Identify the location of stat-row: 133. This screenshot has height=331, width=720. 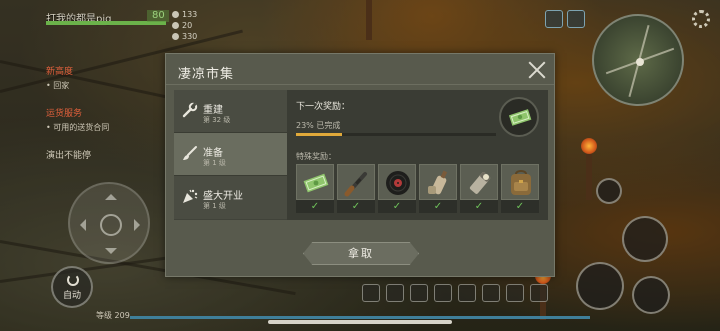
(184, 14).